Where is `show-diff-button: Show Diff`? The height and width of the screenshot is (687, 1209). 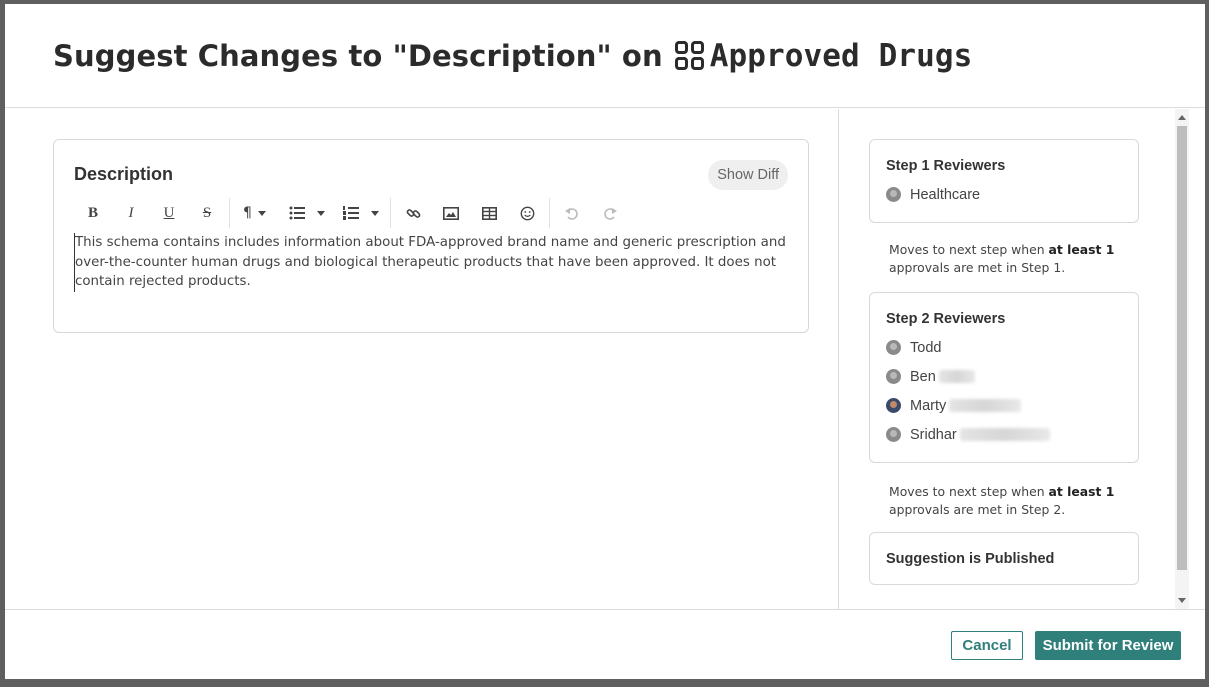 show-diff-button: Show Diff is located at coordinates (748, 175).